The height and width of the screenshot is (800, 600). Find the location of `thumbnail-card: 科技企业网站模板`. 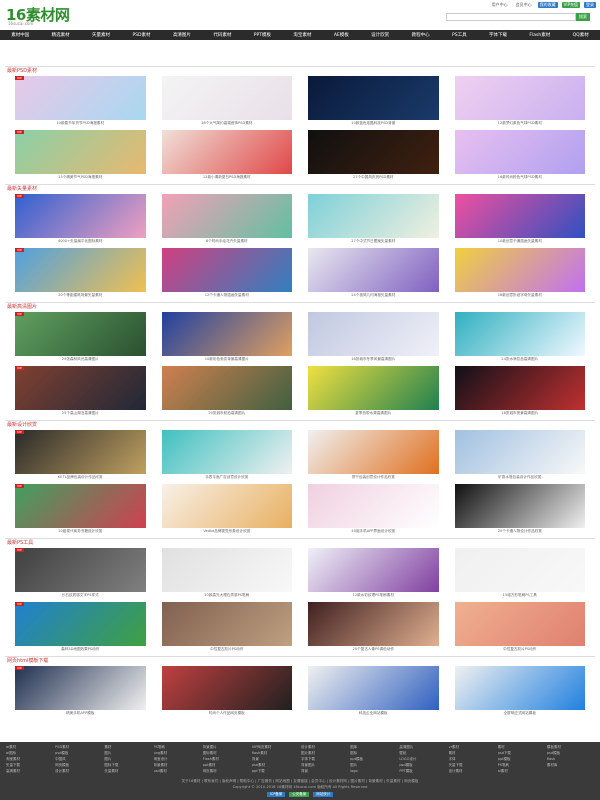

thumbnail-card: 科技企业网站模板 is located at coordinates (373, 693).